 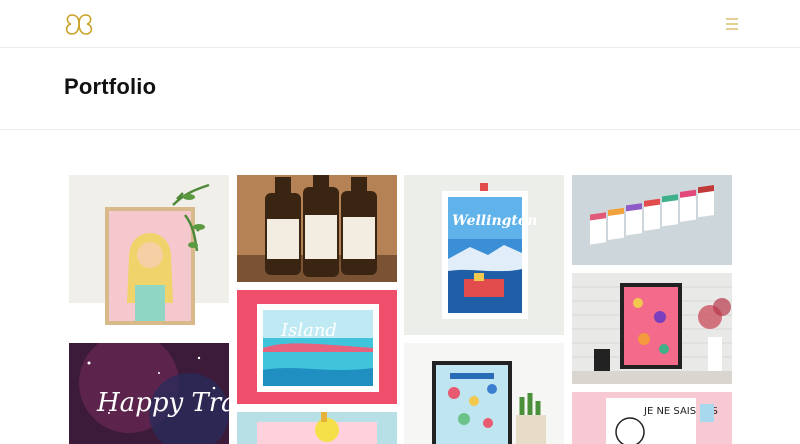 I want to click on portfolio-item-portrait, so click(x=149, y=255).